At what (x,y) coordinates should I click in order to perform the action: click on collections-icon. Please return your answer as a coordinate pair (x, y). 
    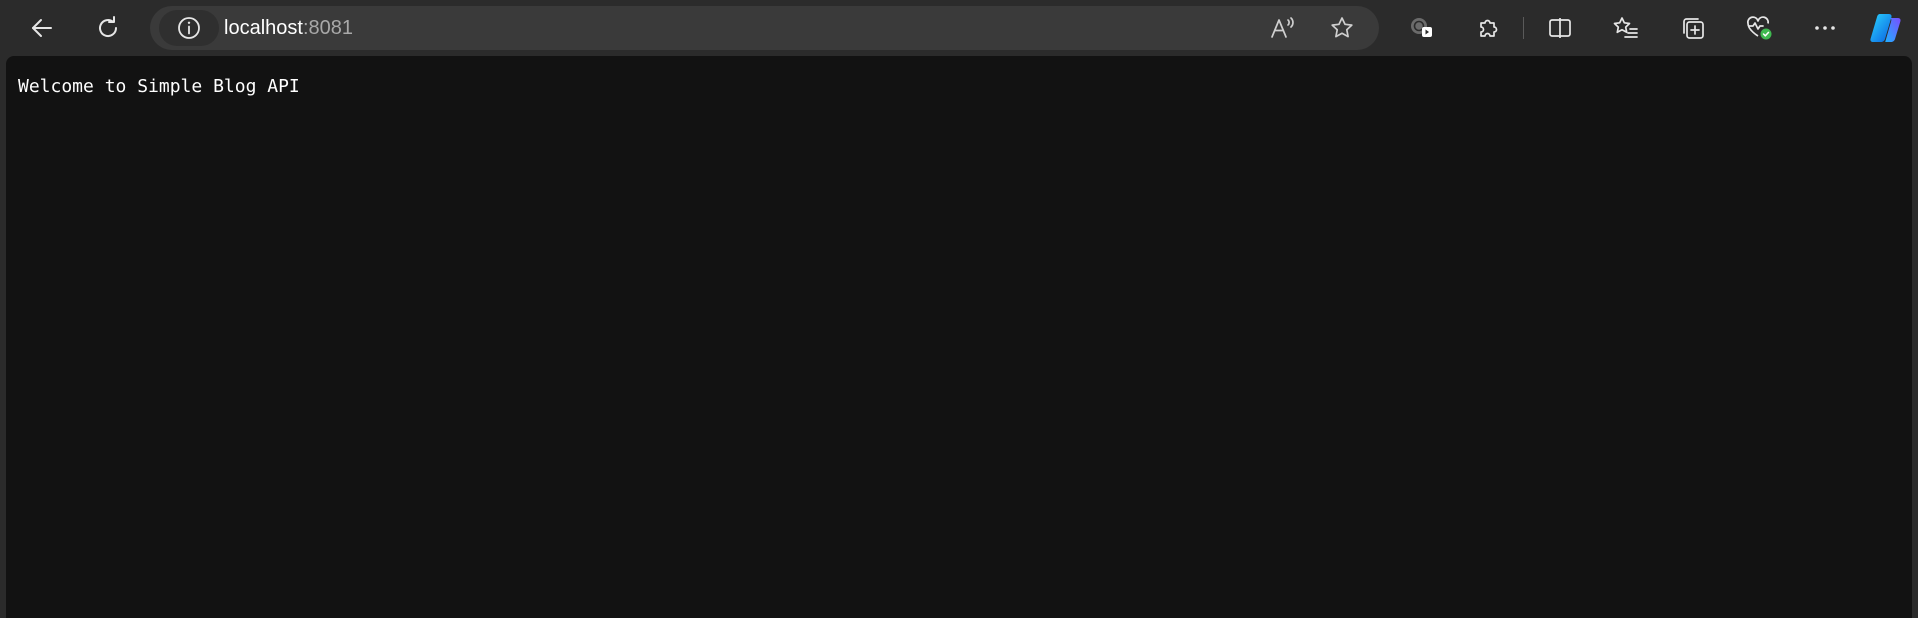
    Looking at the image, I should click on (1693, 28).